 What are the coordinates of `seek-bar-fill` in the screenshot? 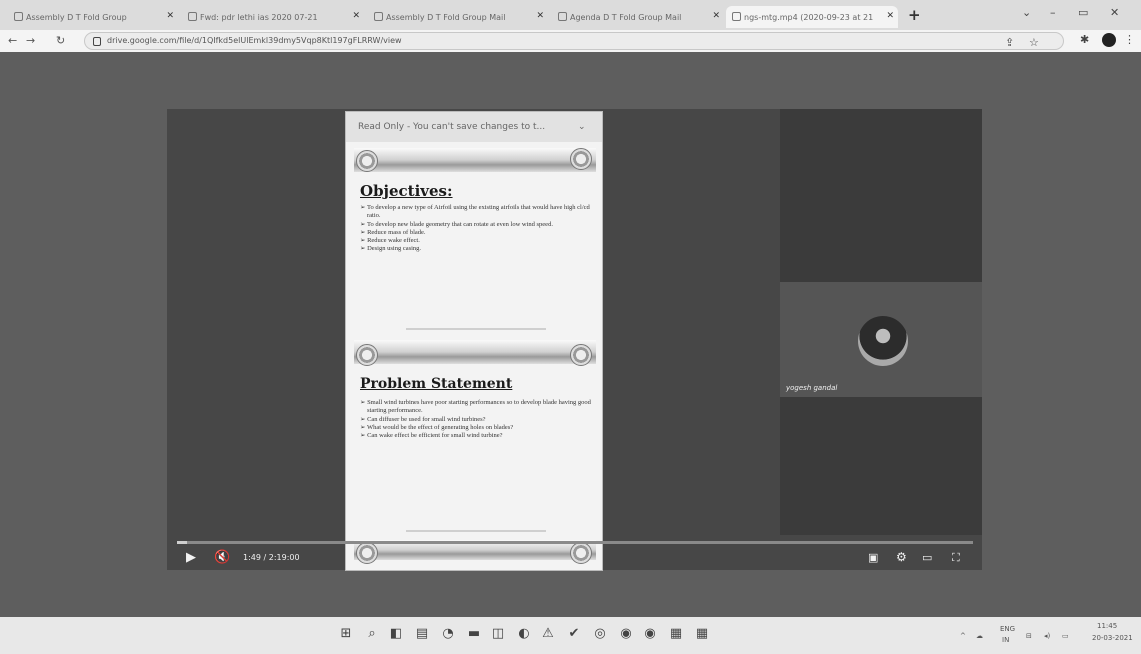 It's located at (182, 542).